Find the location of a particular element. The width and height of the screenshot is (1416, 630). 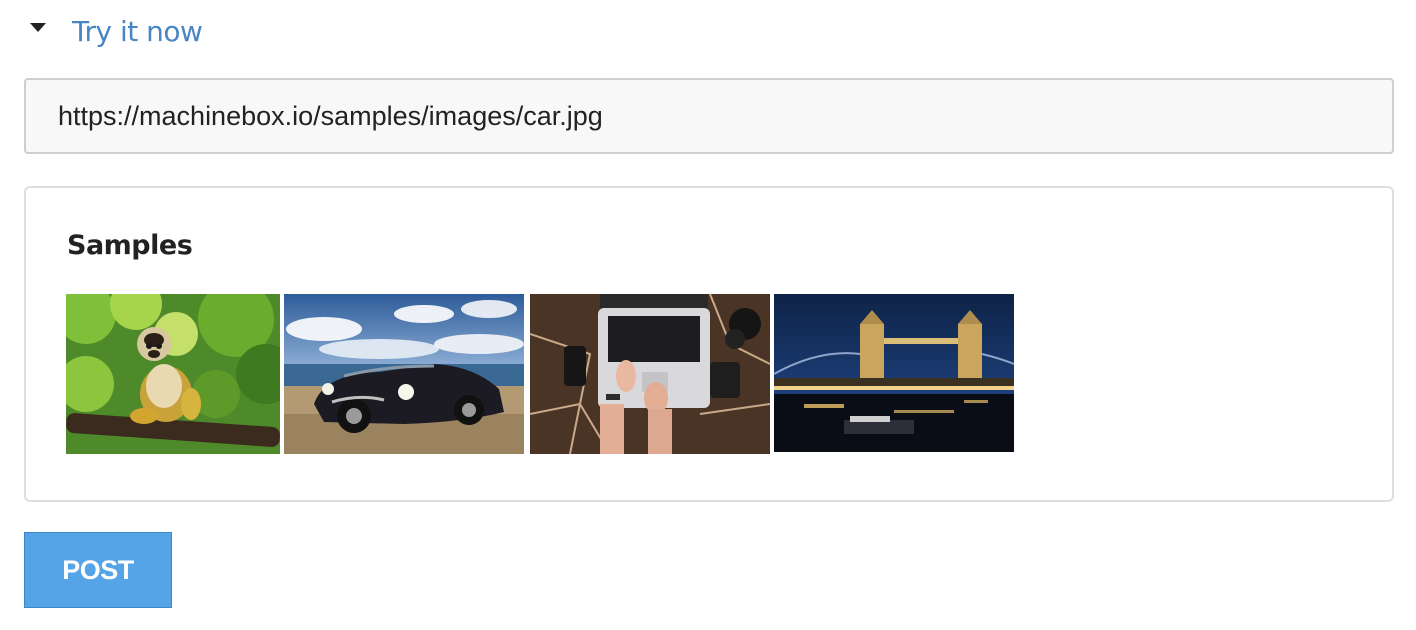

monkey-sample-image is located at coordinates (173, 374).